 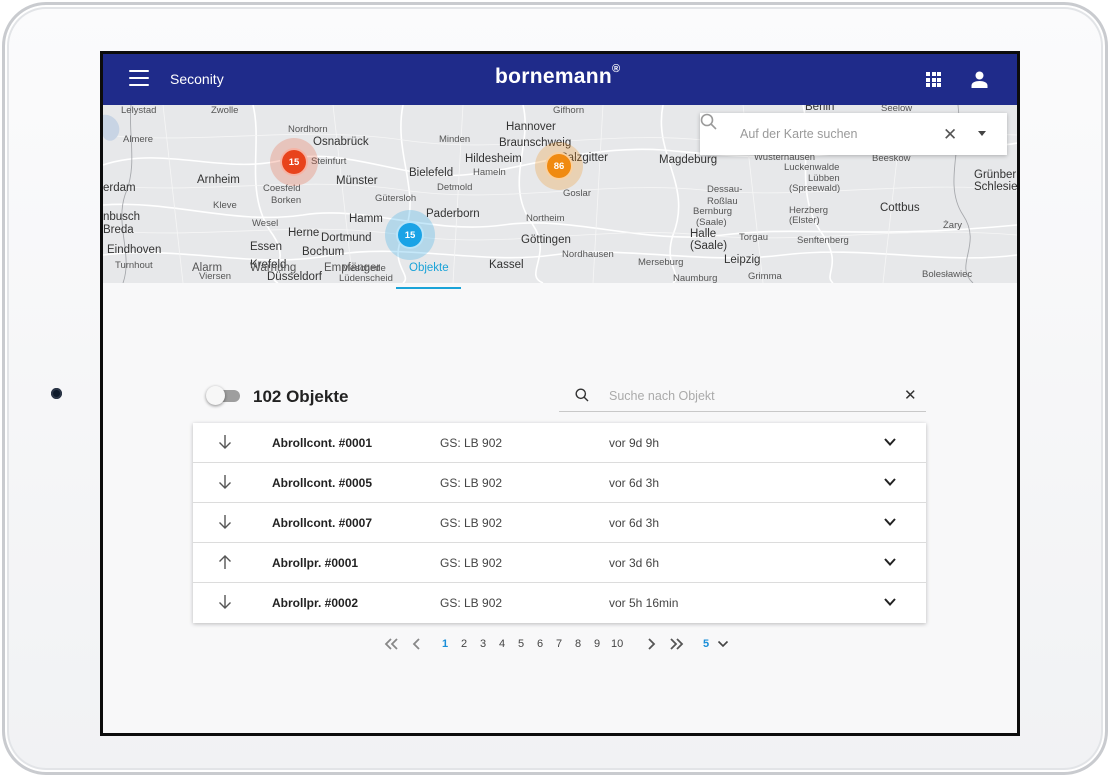 I want to click on map-label: Osnabrück, so click(x=341, y=142).